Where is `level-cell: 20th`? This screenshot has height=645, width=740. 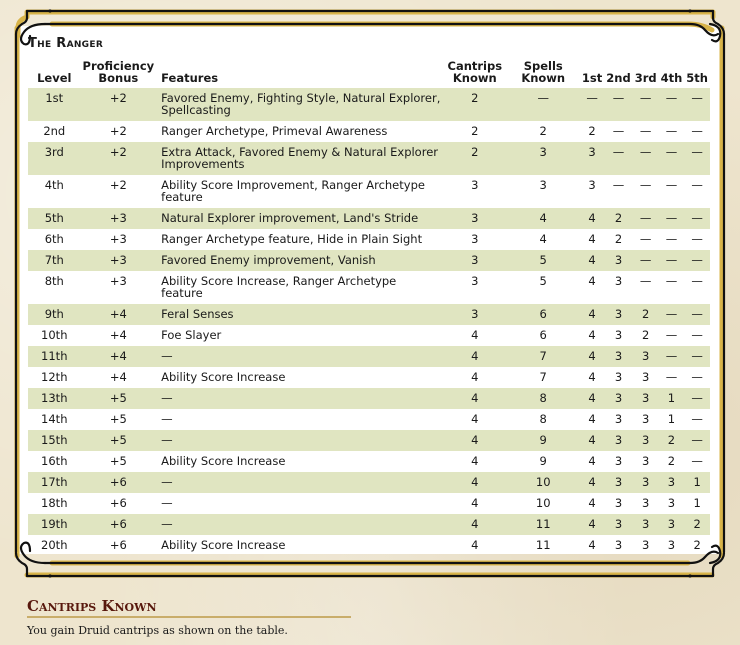 level-cell: 20th is located at coordinates (54, 545).